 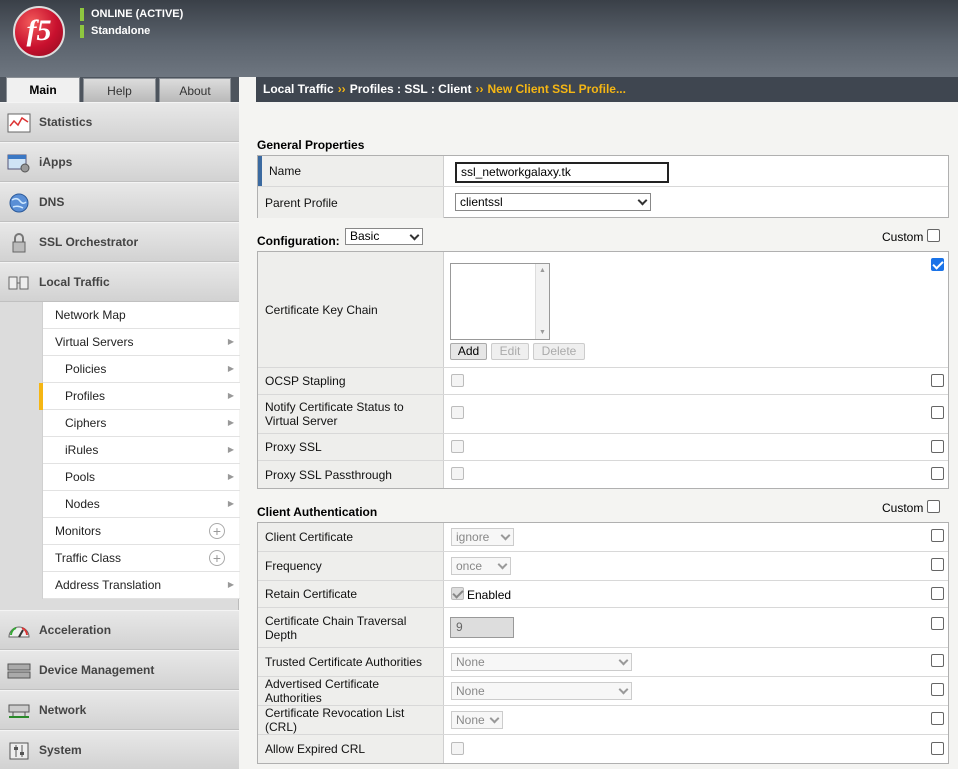 I want to click on submenu-label: Network Map, so click(x=90, y=315).